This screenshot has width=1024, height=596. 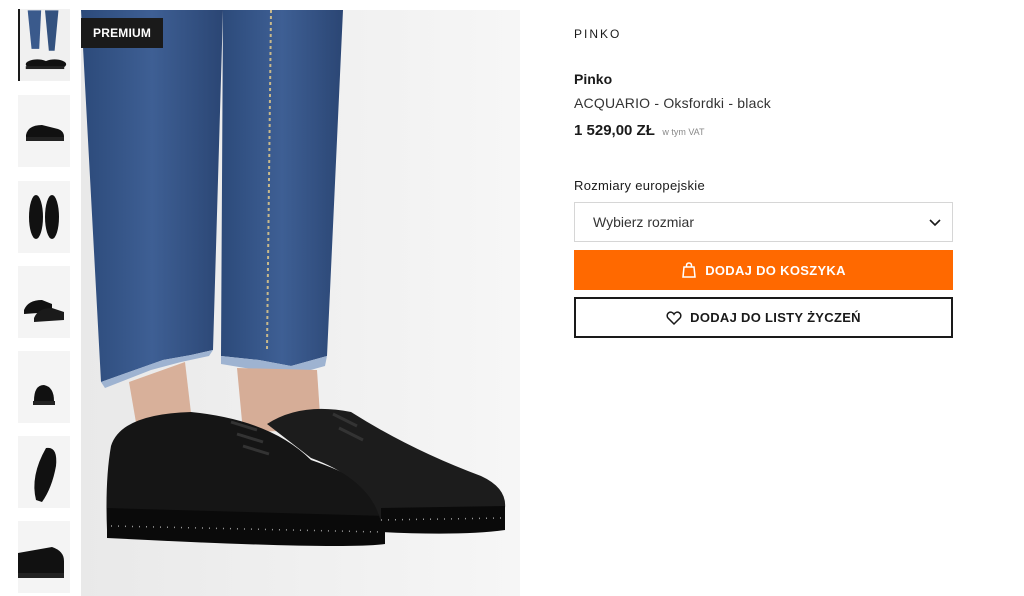 I want to click on thumbnail-4-image, so click(x=44, y=302).